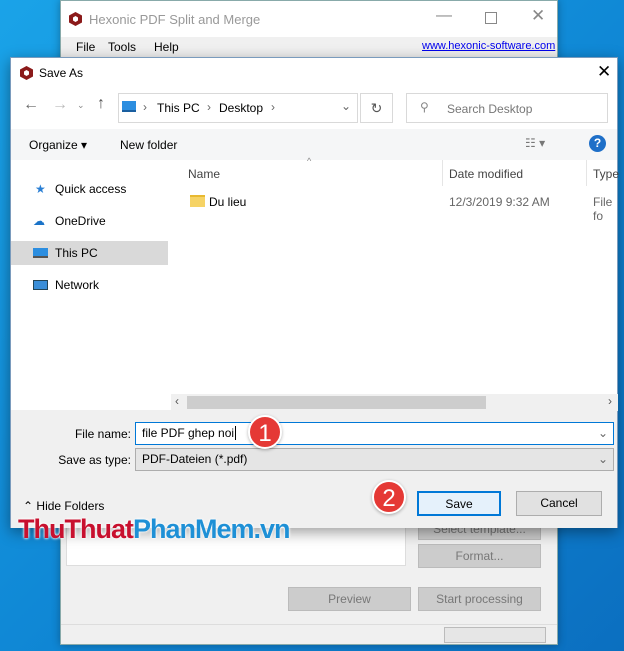 This screenshot has height=651, width=624. Describe the element at coordinates (309, 19) in the screenshot. I see `app-title-bar: Hexonic PDF Split and Merge — ✕` at that location.